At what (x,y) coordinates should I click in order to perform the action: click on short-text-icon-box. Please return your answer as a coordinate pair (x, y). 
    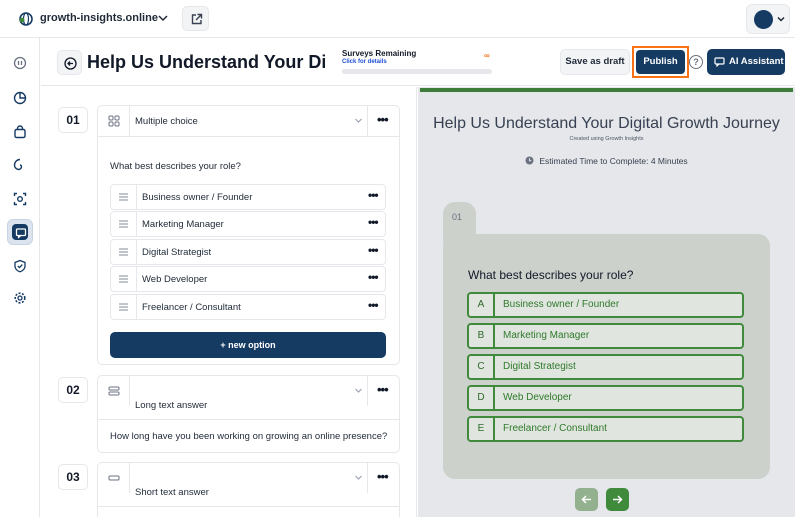
    Looking at the image, I should click on (114, 478).